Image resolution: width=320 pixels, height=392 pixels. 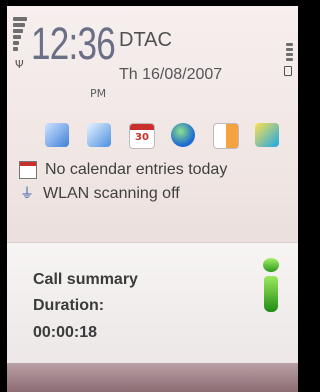 I want to click on calendar-status-text: No calendar entries today, so click(x=136, y=169).